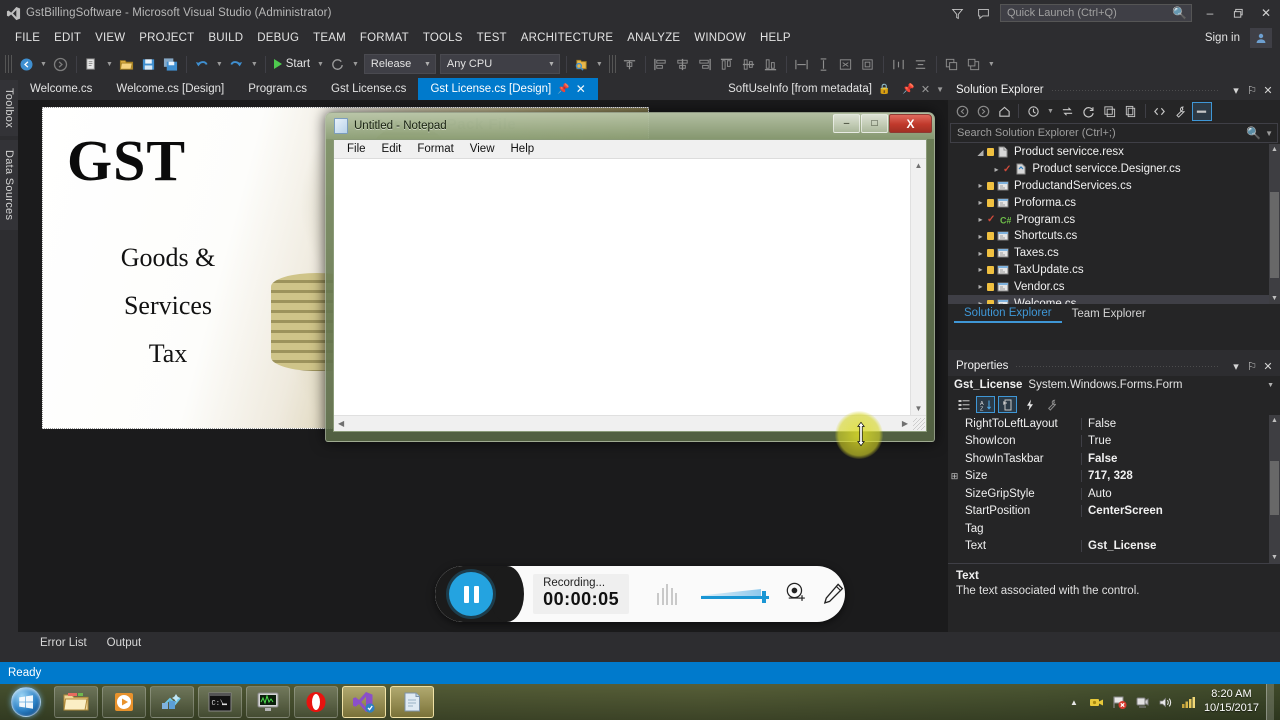 The width and height of the screenshot is (1280, 720). What do you see at coordinates (1008, 314) in the screenshot?
I see `tab-solution-explorer: Solution Explorer` at bounding box center [1008, 314].